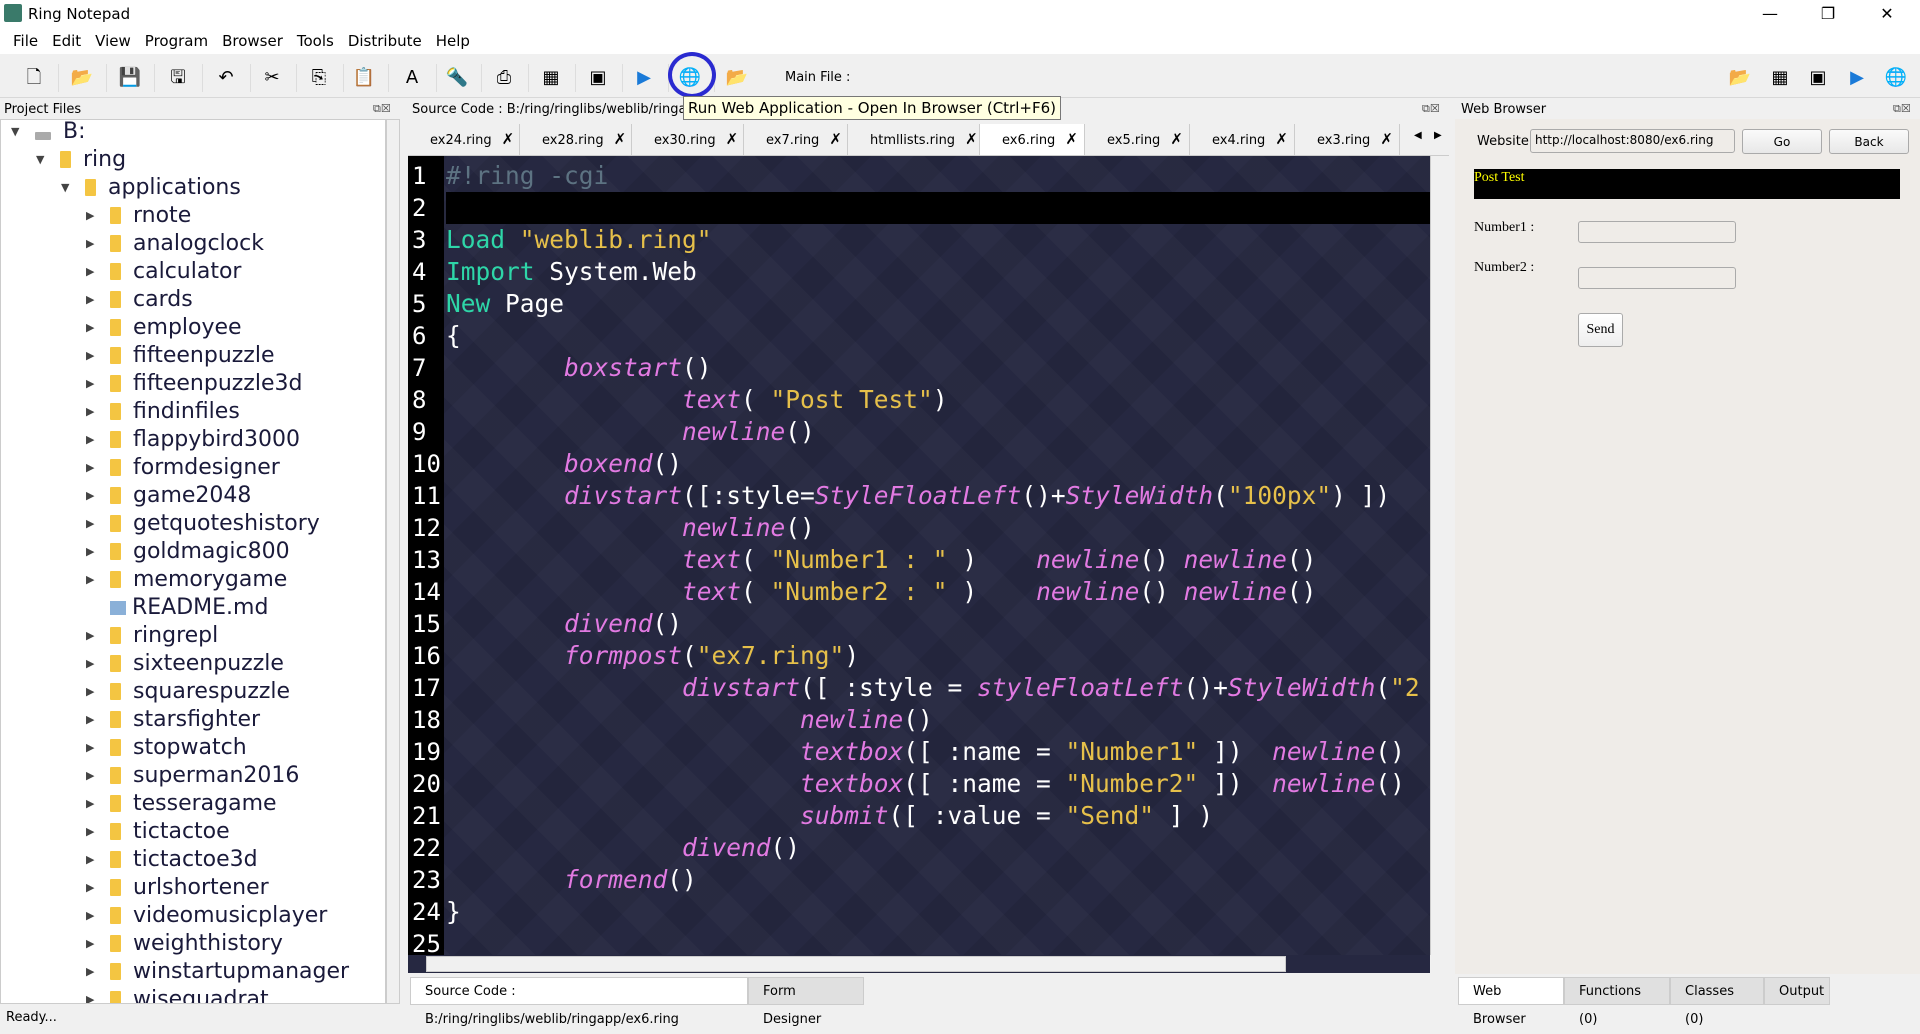  What do you see at coordinates (598, 78) in the screenshot?
I see `debug-icon: ▣` at bounding box center [598, 78].